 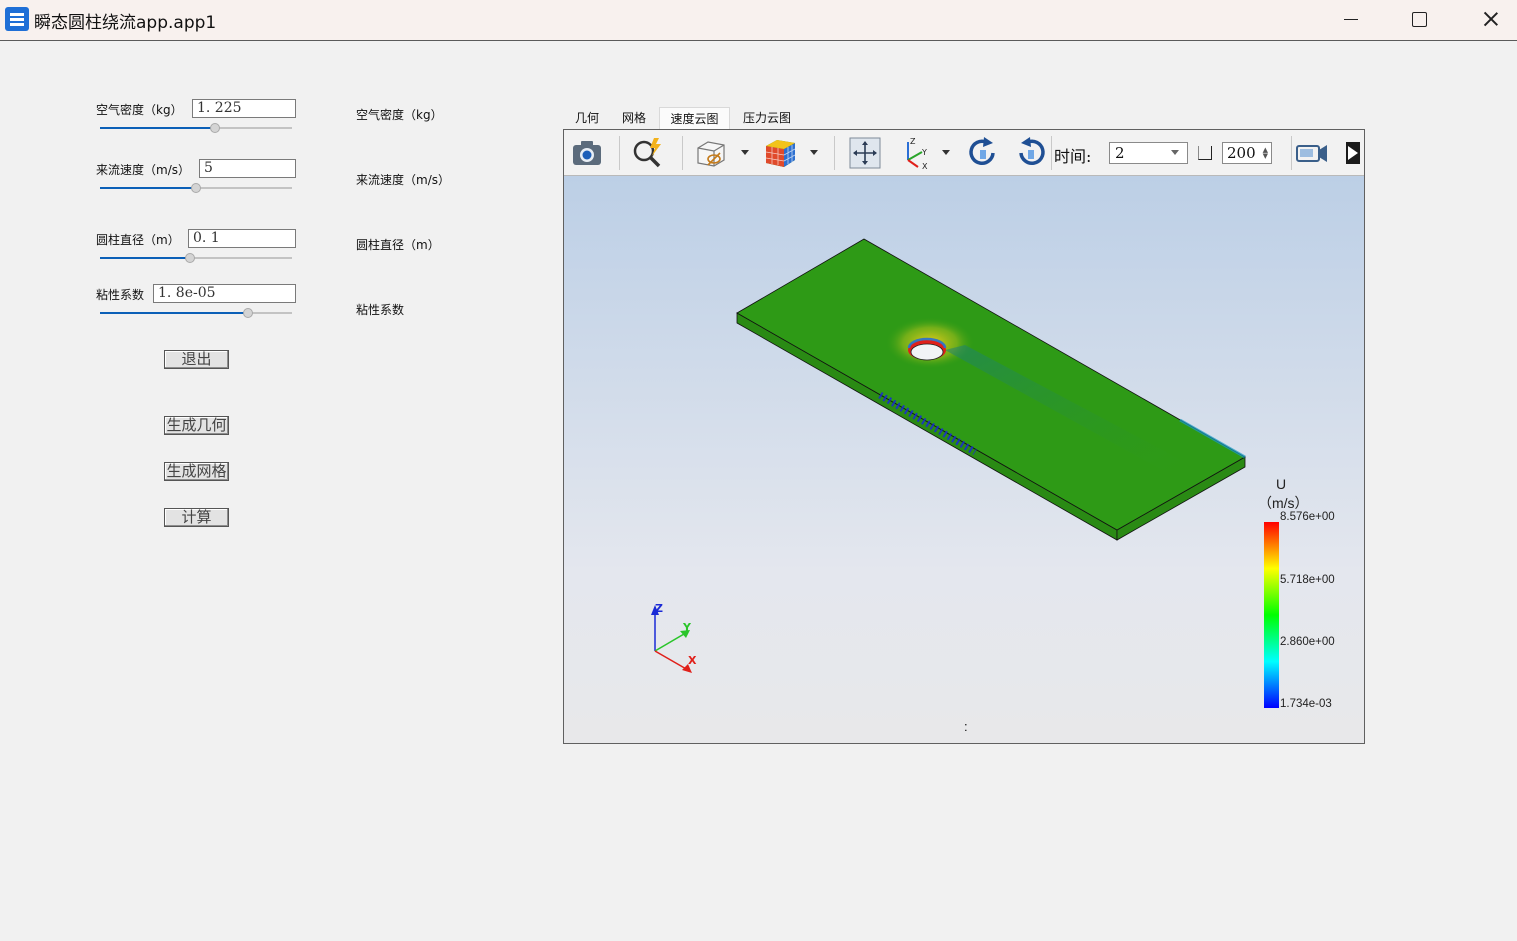 What do you see at coordinates (865, 153) in the screenshot?
I see `fit-view-icon` at bounding box center [865, 153].